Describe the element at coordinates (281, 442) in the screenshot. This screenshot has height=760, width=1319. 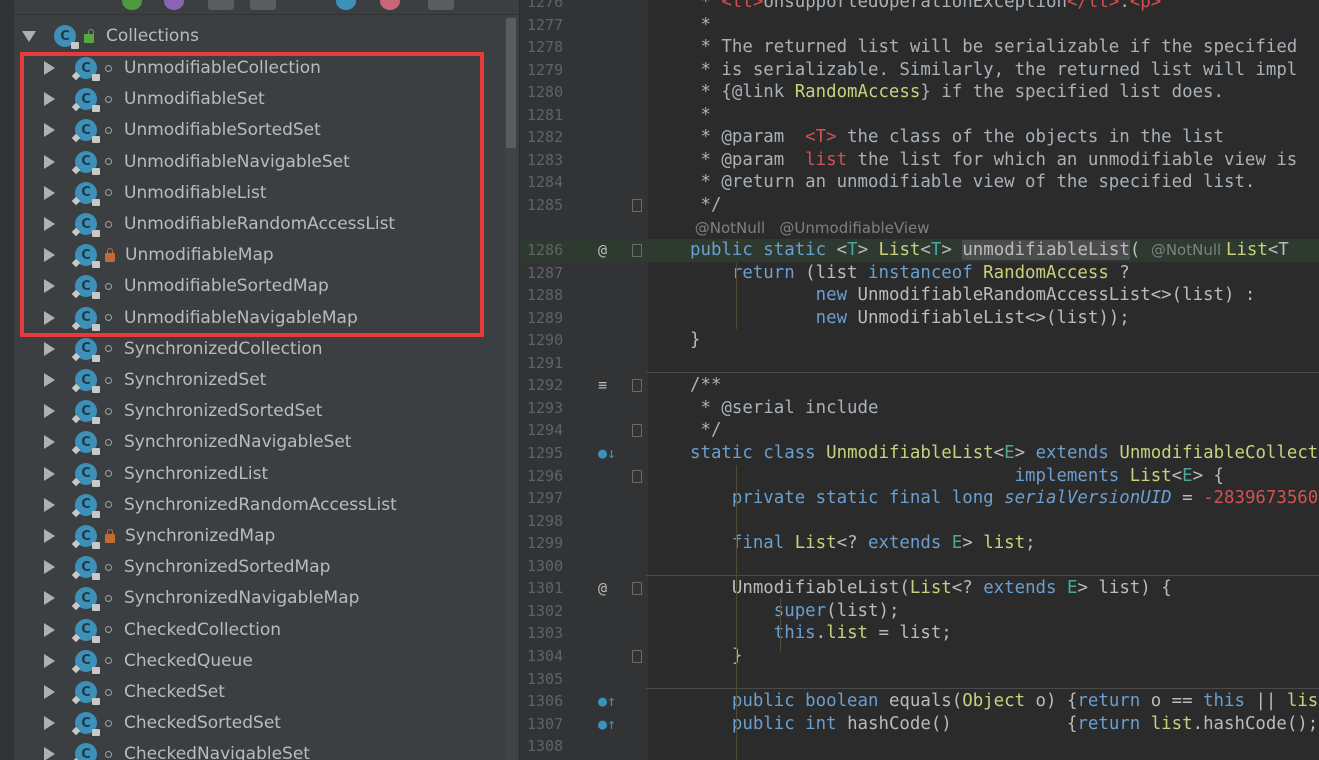
I see `tree-item: C SynchronizedNavigableSet` at that location.